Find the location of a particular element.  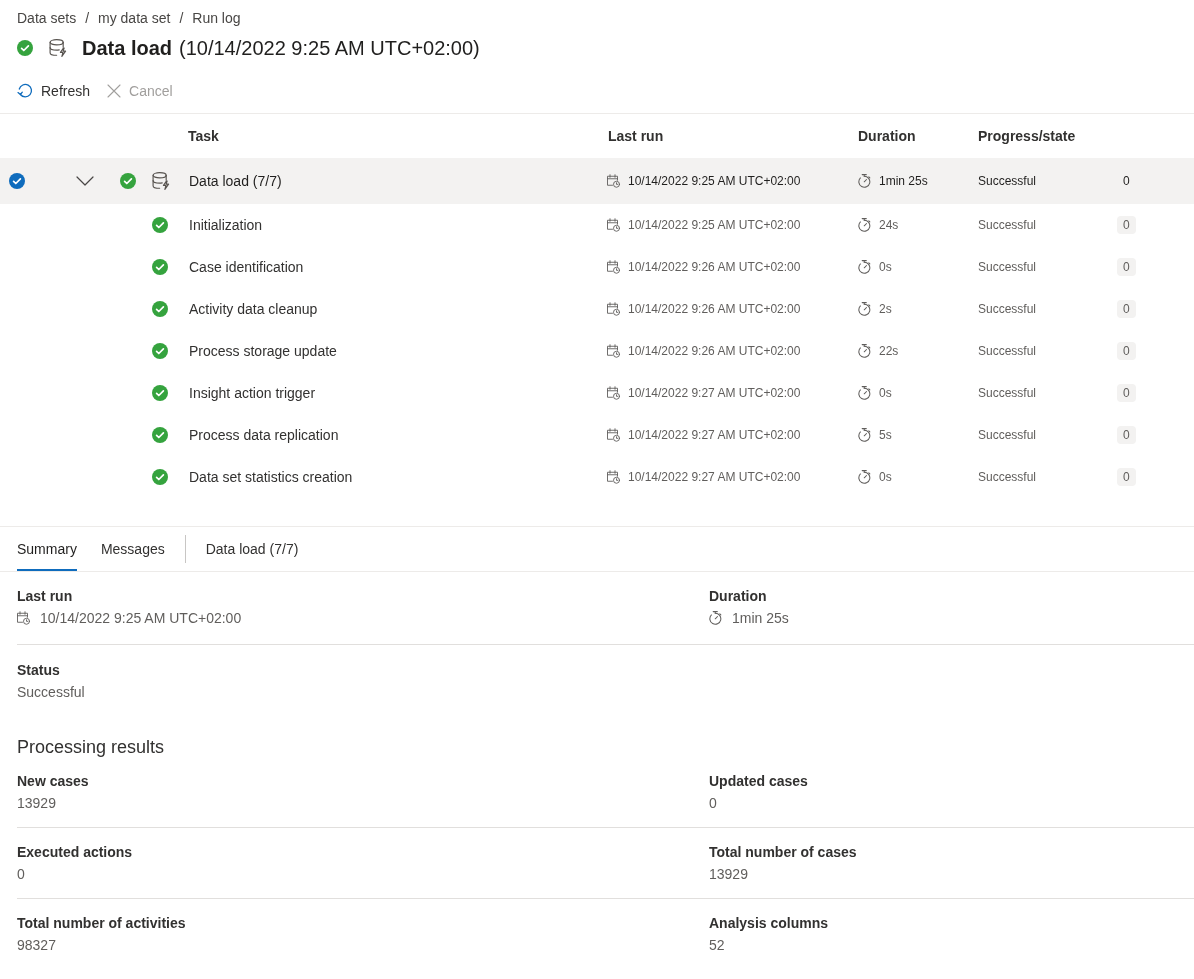

field-label: Duration is located at coordinates (738, 596).